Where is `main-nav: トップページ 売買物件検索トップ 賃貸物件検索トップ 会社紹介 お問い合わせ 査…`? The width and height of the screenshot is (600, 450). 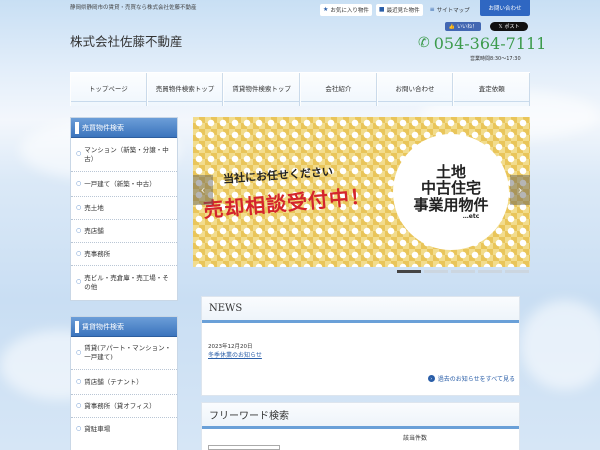 main-nav: トップページ 売買物件検索トップ 賃貸物件検索トップ 会社紹介 お問い合わせ 査… is located at coordinates (300, 89).